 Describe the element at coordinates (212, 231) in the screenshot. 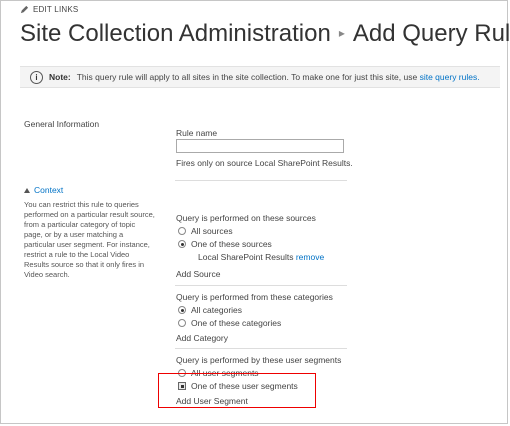

I see `radio-label: All sources` at that location.